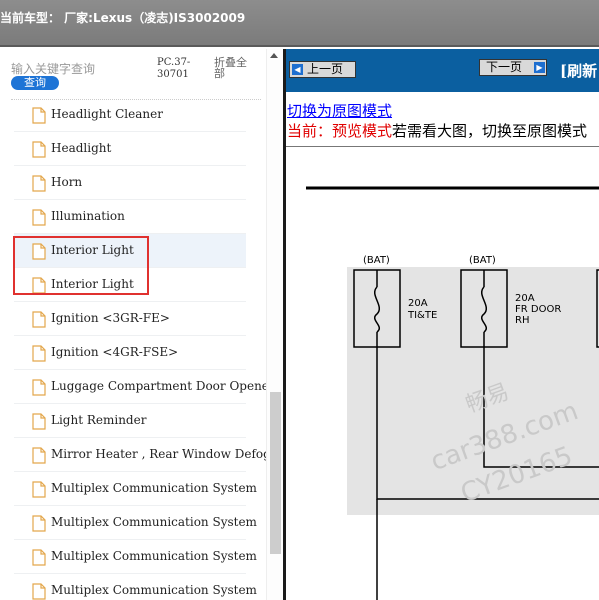 This screenshot has width=599, height=600. I want to click on tree-item-label: Ignition <3GR-FE>, so click(110, 318).